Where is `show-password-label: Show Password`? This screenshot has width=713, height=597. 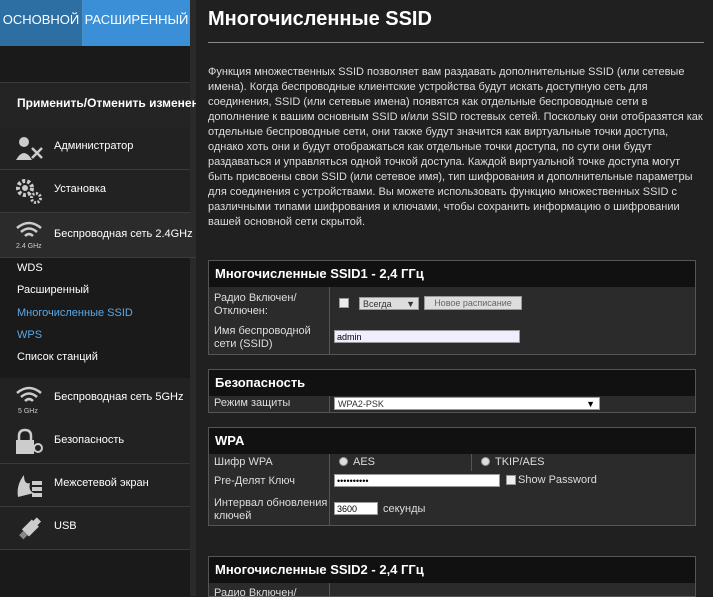 show-password-label: Show Password is located at coordinates (557, 480).